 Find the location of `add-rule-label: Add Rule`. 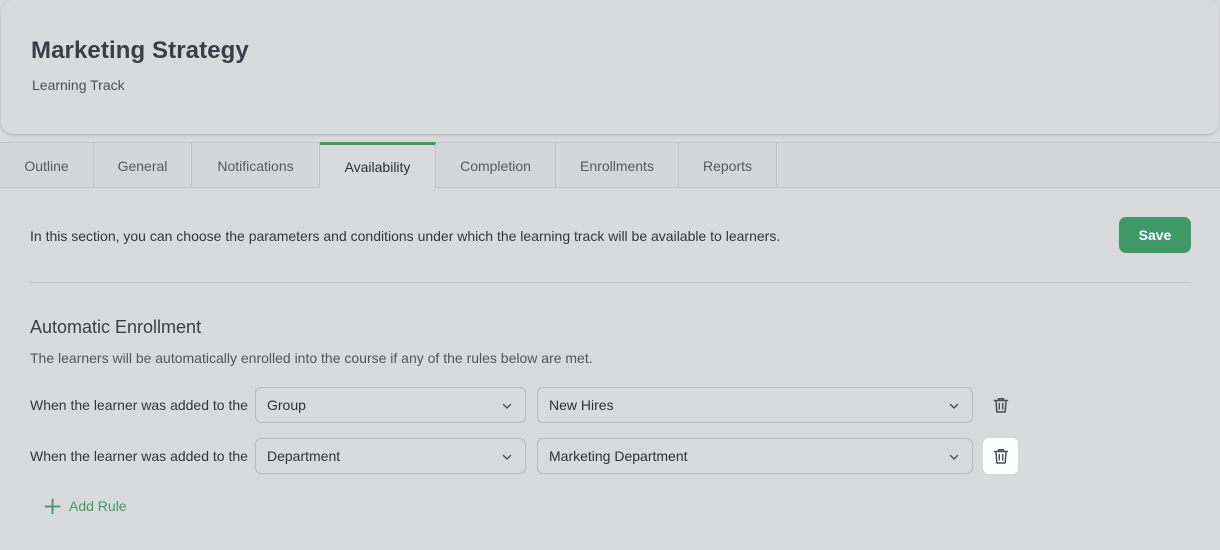

add-rule-label: Add Rule is located at coordinates (98, 506).